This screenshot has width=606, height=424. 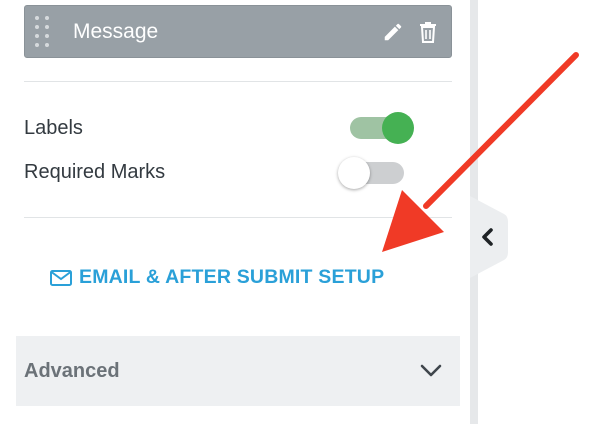 I want to click on trash-icon, so click(x=428, y=32).